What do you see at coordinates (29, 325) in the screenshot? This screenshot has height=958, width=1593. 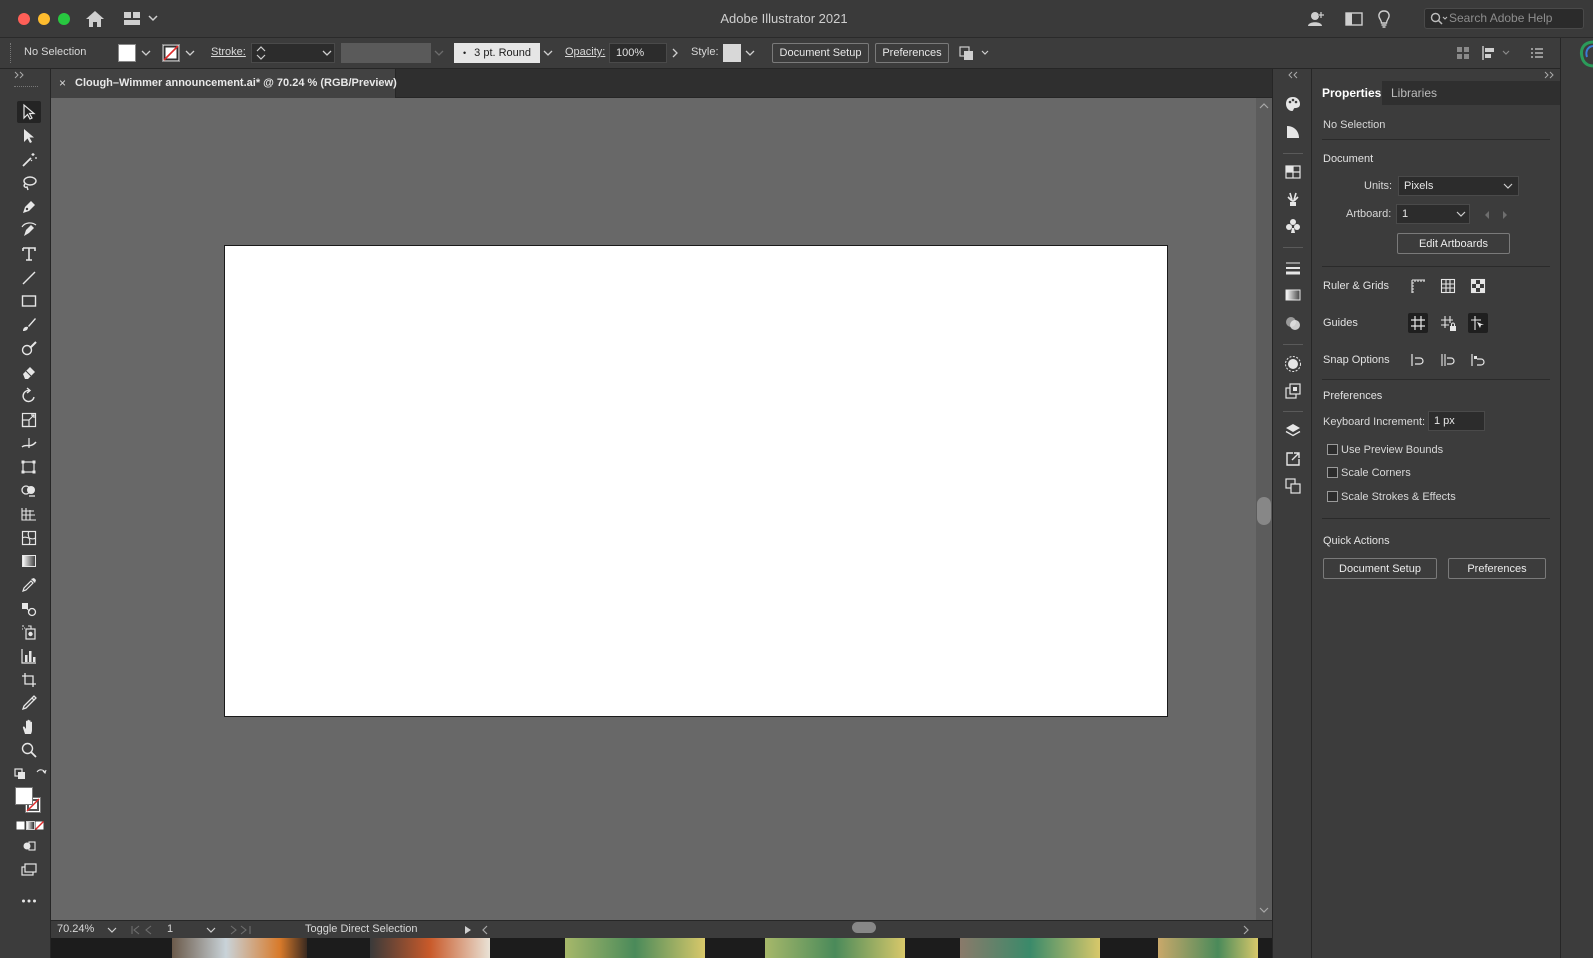 I see `paintbrush-tool-icon` at bounding box center [29, 325].